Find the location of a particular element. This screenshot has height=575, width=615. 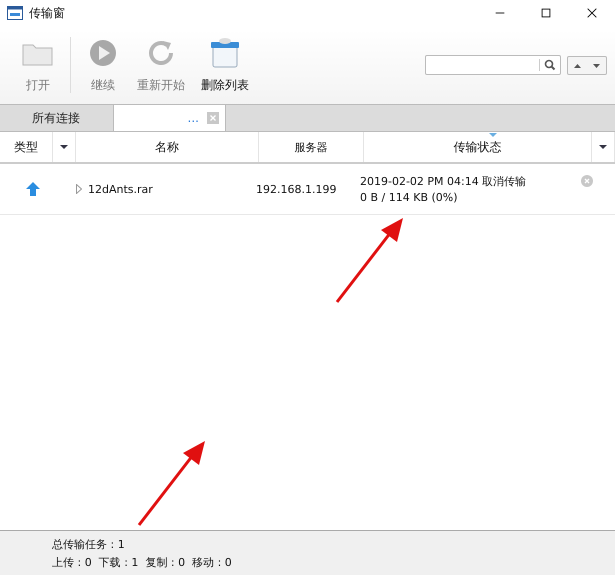

upload-arrow-icon is located at coordinates (33, 189).